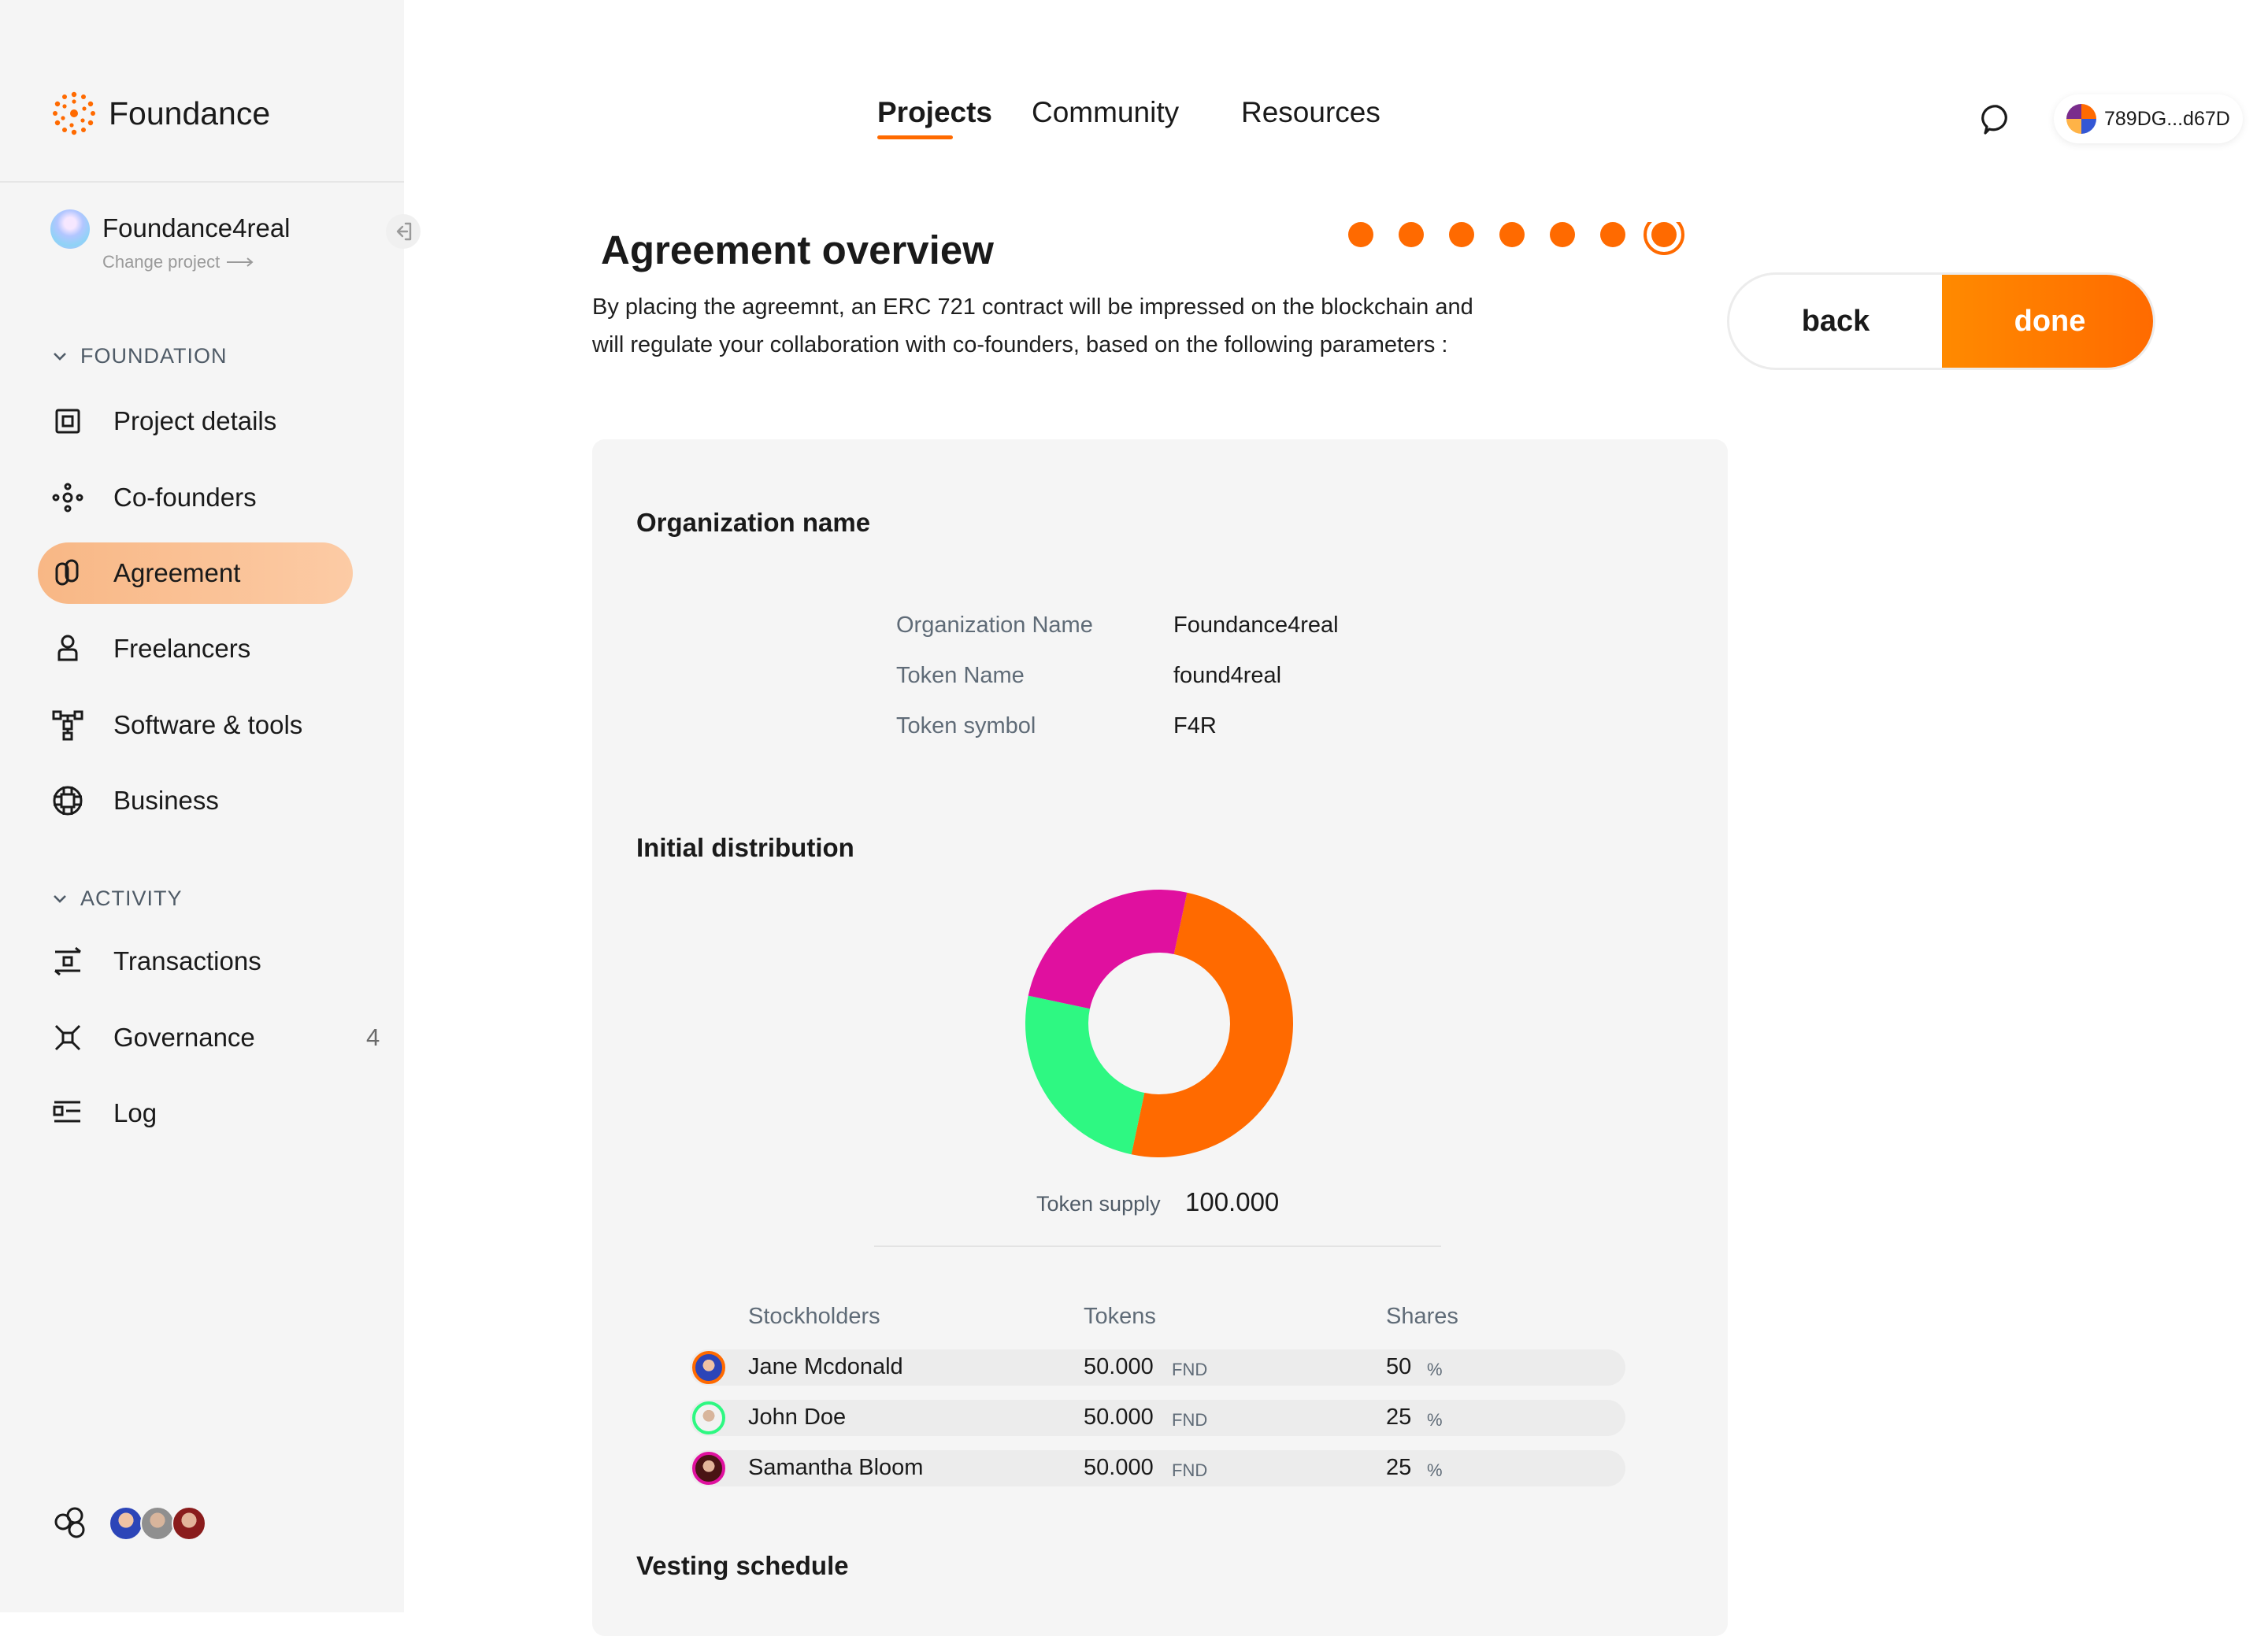 The image size is (2268, 1636). I want to click on team-icon, so click(69, 1522).